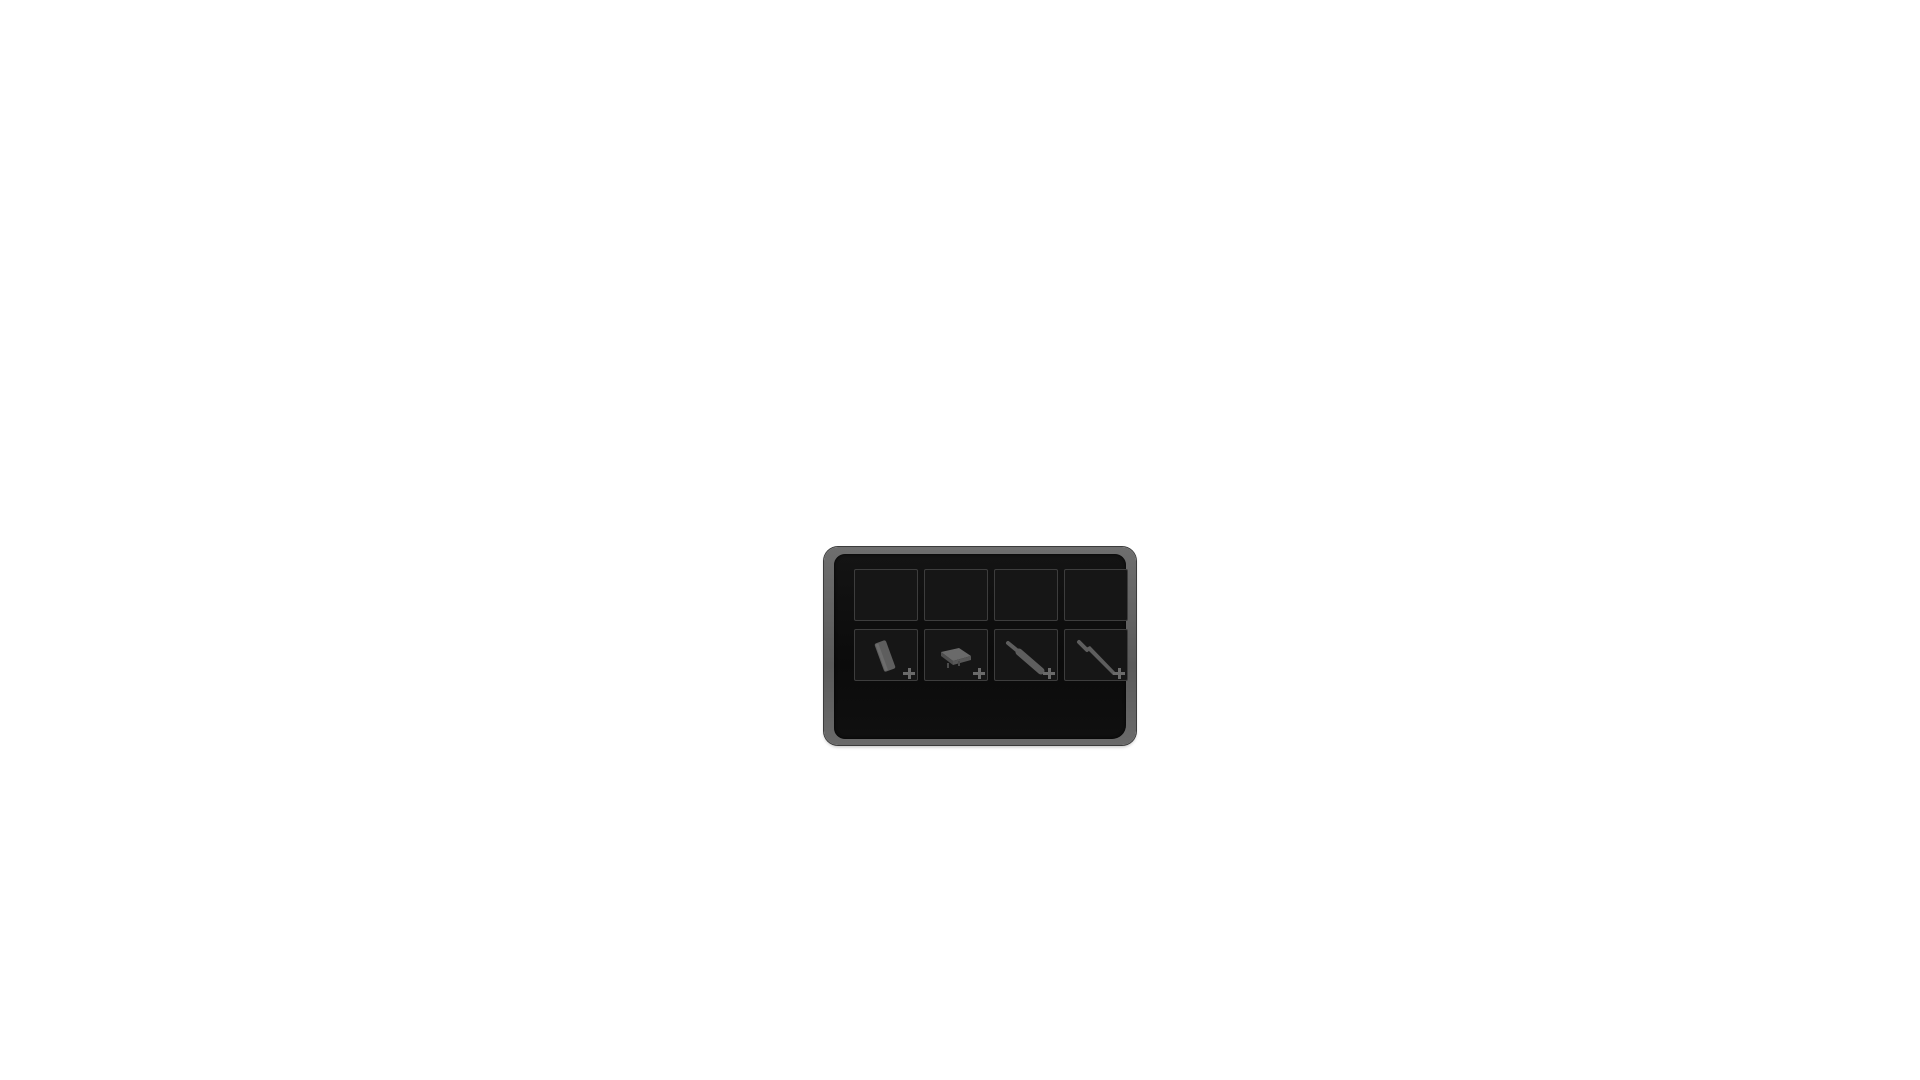 The height and width of the screenshot is (1080, 1920). Describe the element at coordinates (991, 625) in the screenshot. I see `inventory-grid` at that location.